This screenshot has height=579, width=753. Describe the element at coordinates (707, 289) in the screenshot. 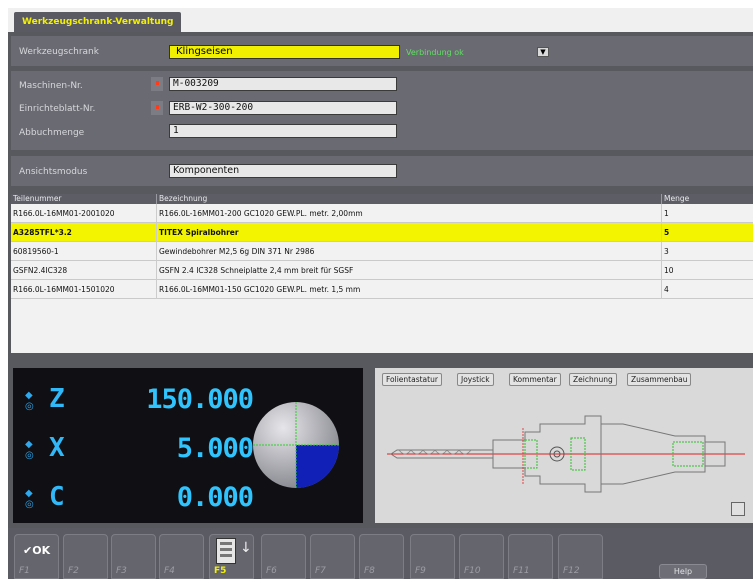

I see `cell-menge: 4` at that location.